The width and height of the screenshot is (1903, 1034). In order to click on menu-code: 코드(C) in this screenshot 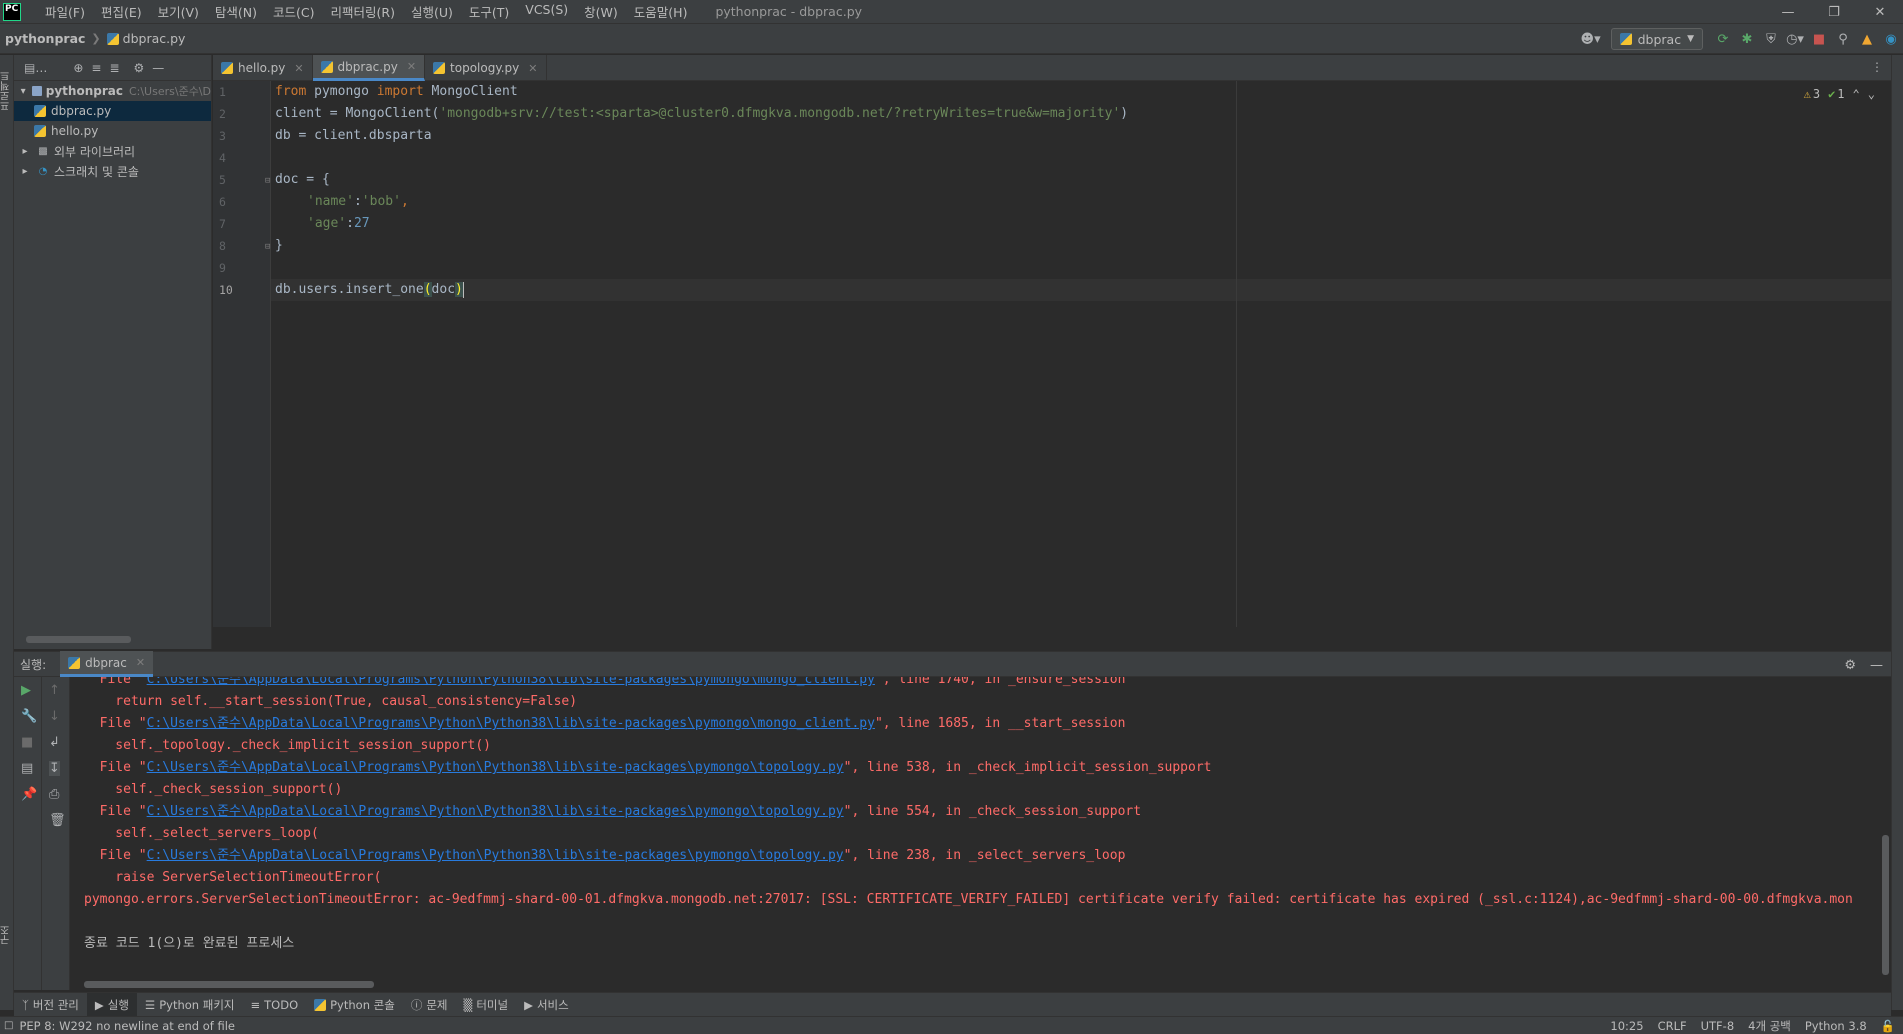, I will do `click(293, 11)`.